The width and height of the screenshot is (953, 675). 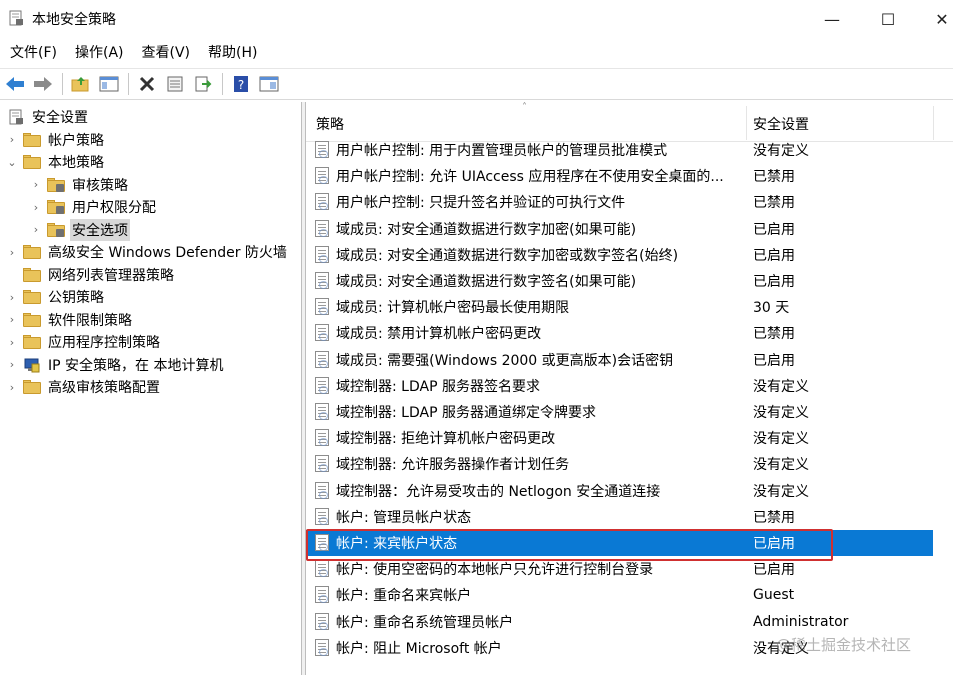 What do you see at coordinates (104, 343) in the screenshot?
I see `tree-item-label: 应用程序控制策略` at bounding box center [104, 343].